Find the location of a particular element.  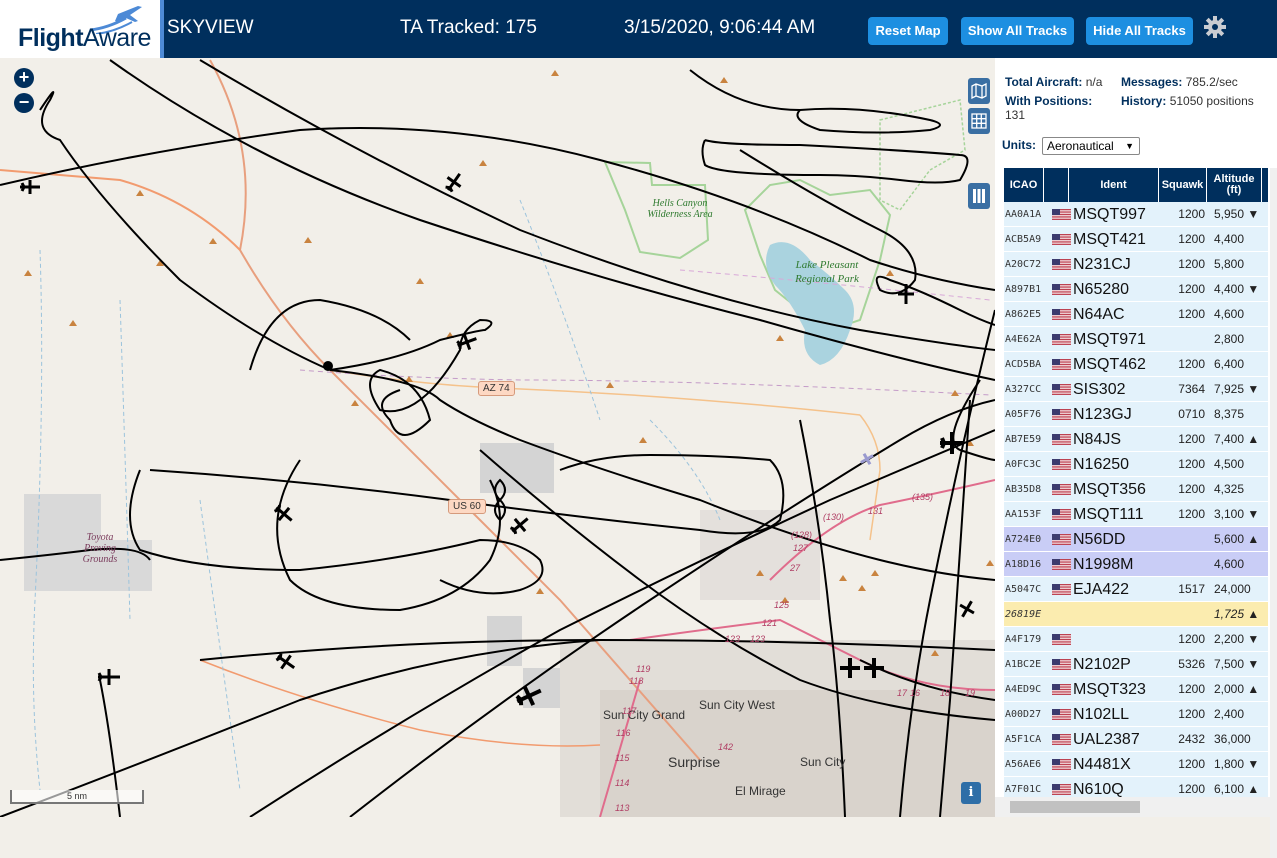

map-icon is located at coordinates (979, 91).